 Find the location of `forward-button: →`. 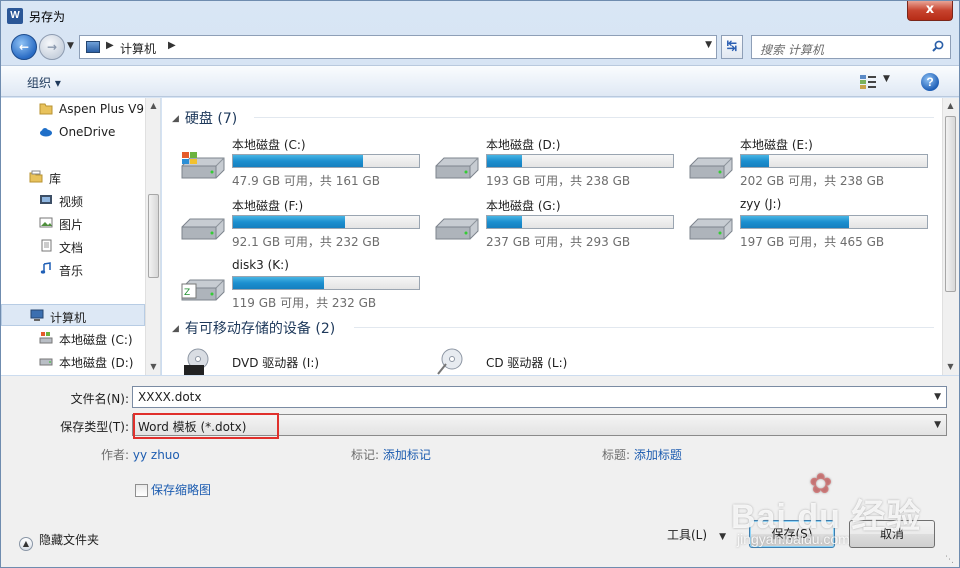

forward-button: → is located at coordinates (52, 47).